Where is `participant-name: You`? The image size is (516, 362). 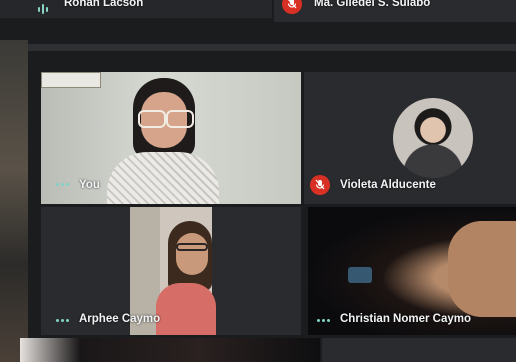
participant-name: You is located at coordinates (89, 185).